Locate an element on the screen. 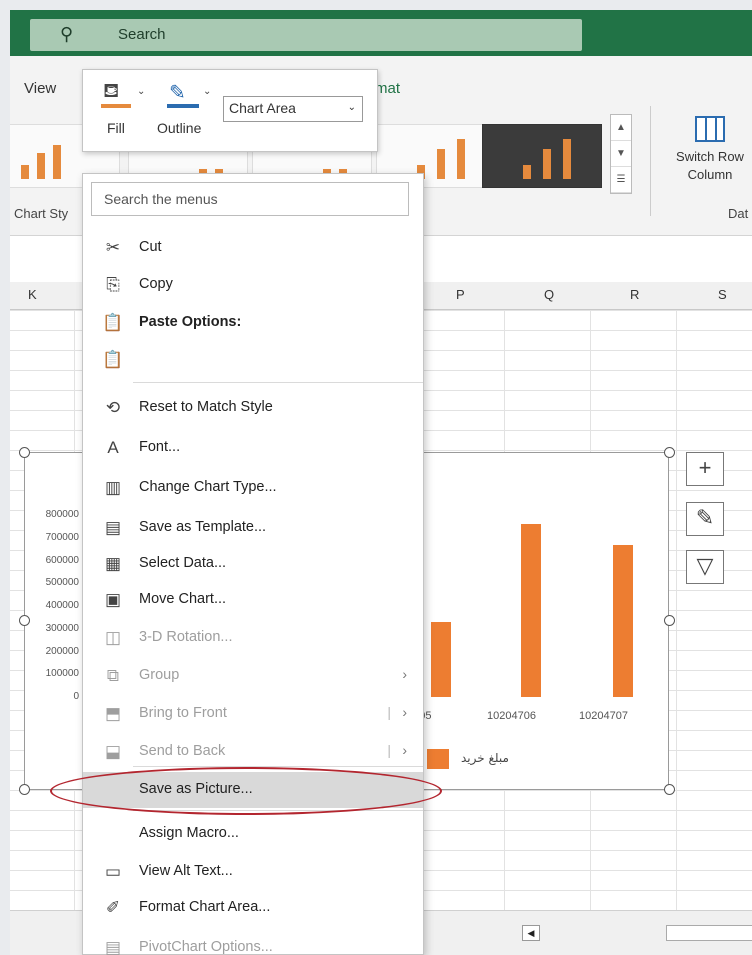 The height and width of the screenshot is (955, 752). fill-label: Fill is located at coordinates (116, 128).